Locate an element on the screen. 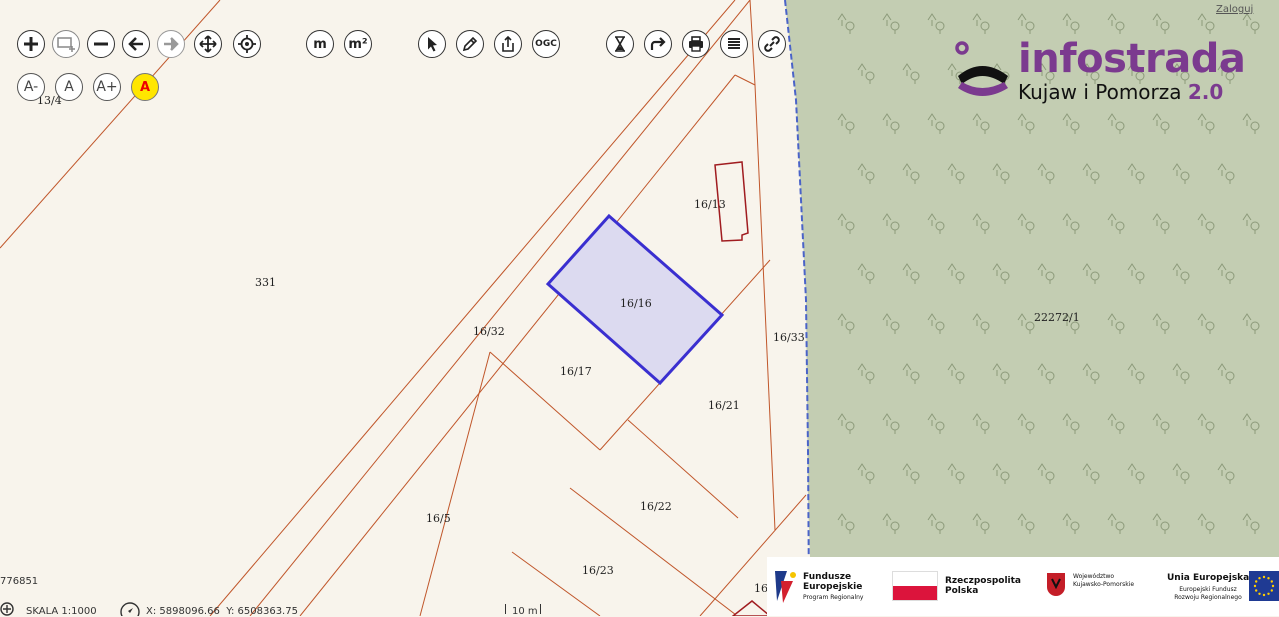 The height and width of the screenshot is (617, 1279). parcel-label: 16/21 is located at coordinates (724, 405).